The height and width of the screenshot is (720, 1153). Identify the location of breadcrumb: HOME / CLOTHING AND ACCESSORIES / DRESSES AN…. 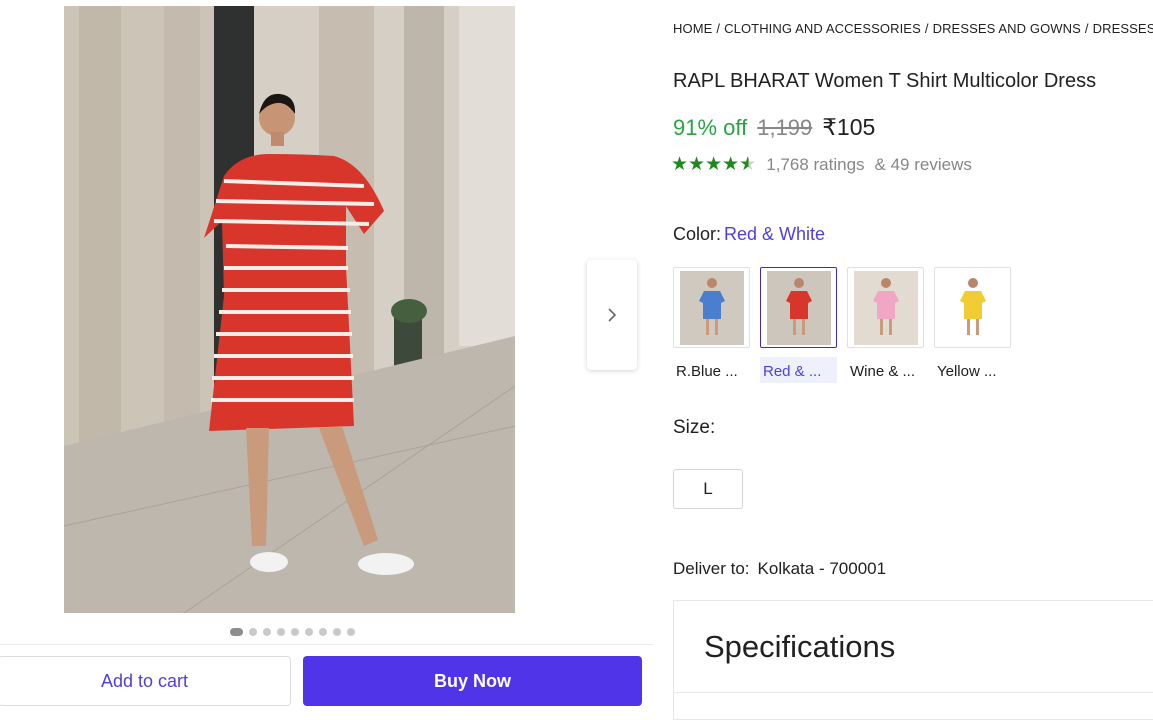
(913, 28).